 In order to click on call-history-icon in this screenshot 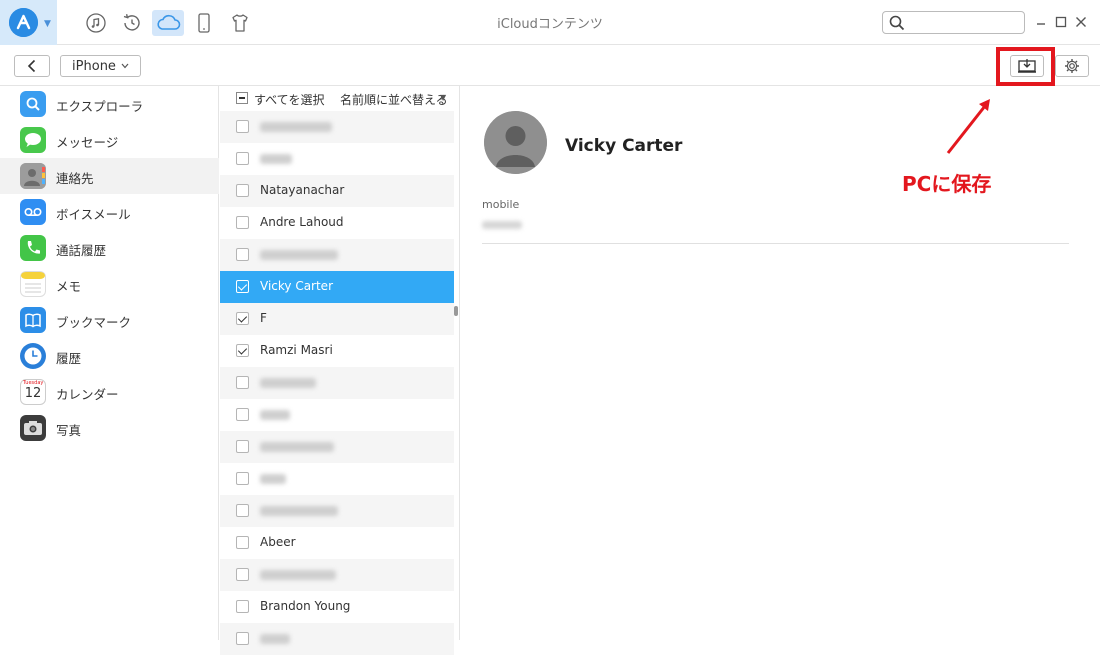, I will do `click(33, 248)`.